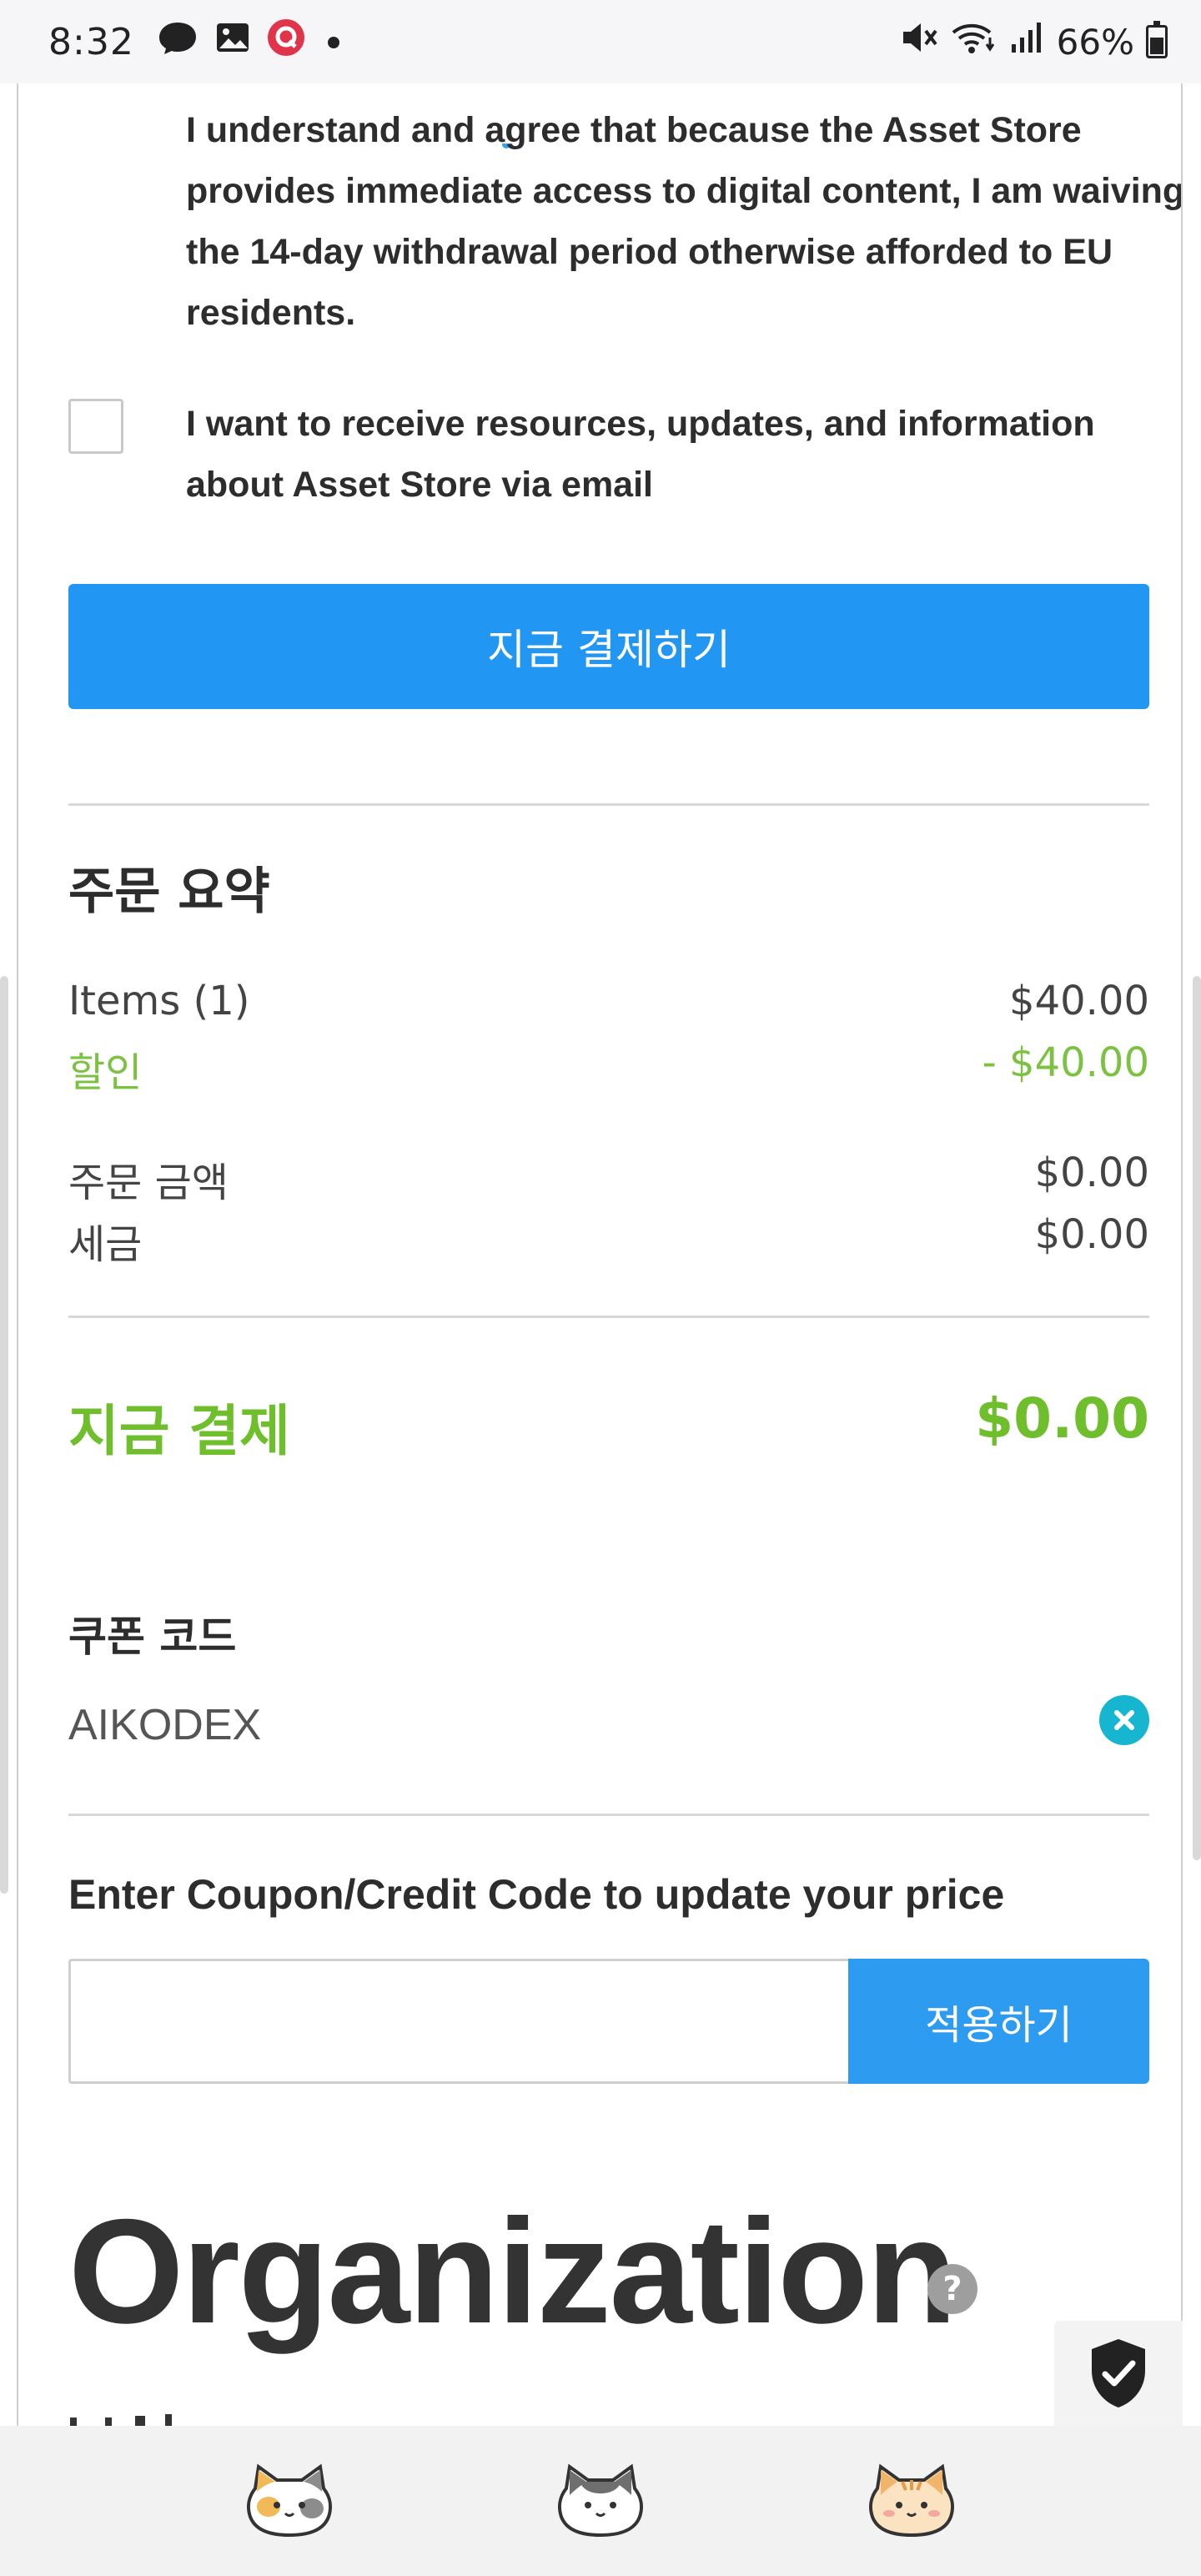 This screenshot has height=2576, width=1201. Describe the element at coordinates (178, 42) in the screenshot. I see `messenger-icon` at that location.